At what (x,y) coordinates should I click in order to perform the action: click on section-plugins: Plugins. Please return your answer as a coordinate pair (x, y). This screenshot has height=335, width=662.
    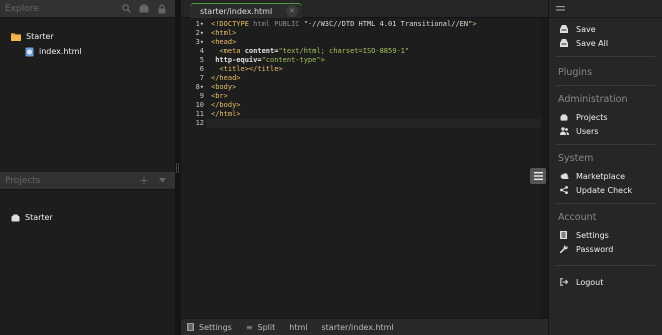
    Looking at the image, I should click on (575, 72).